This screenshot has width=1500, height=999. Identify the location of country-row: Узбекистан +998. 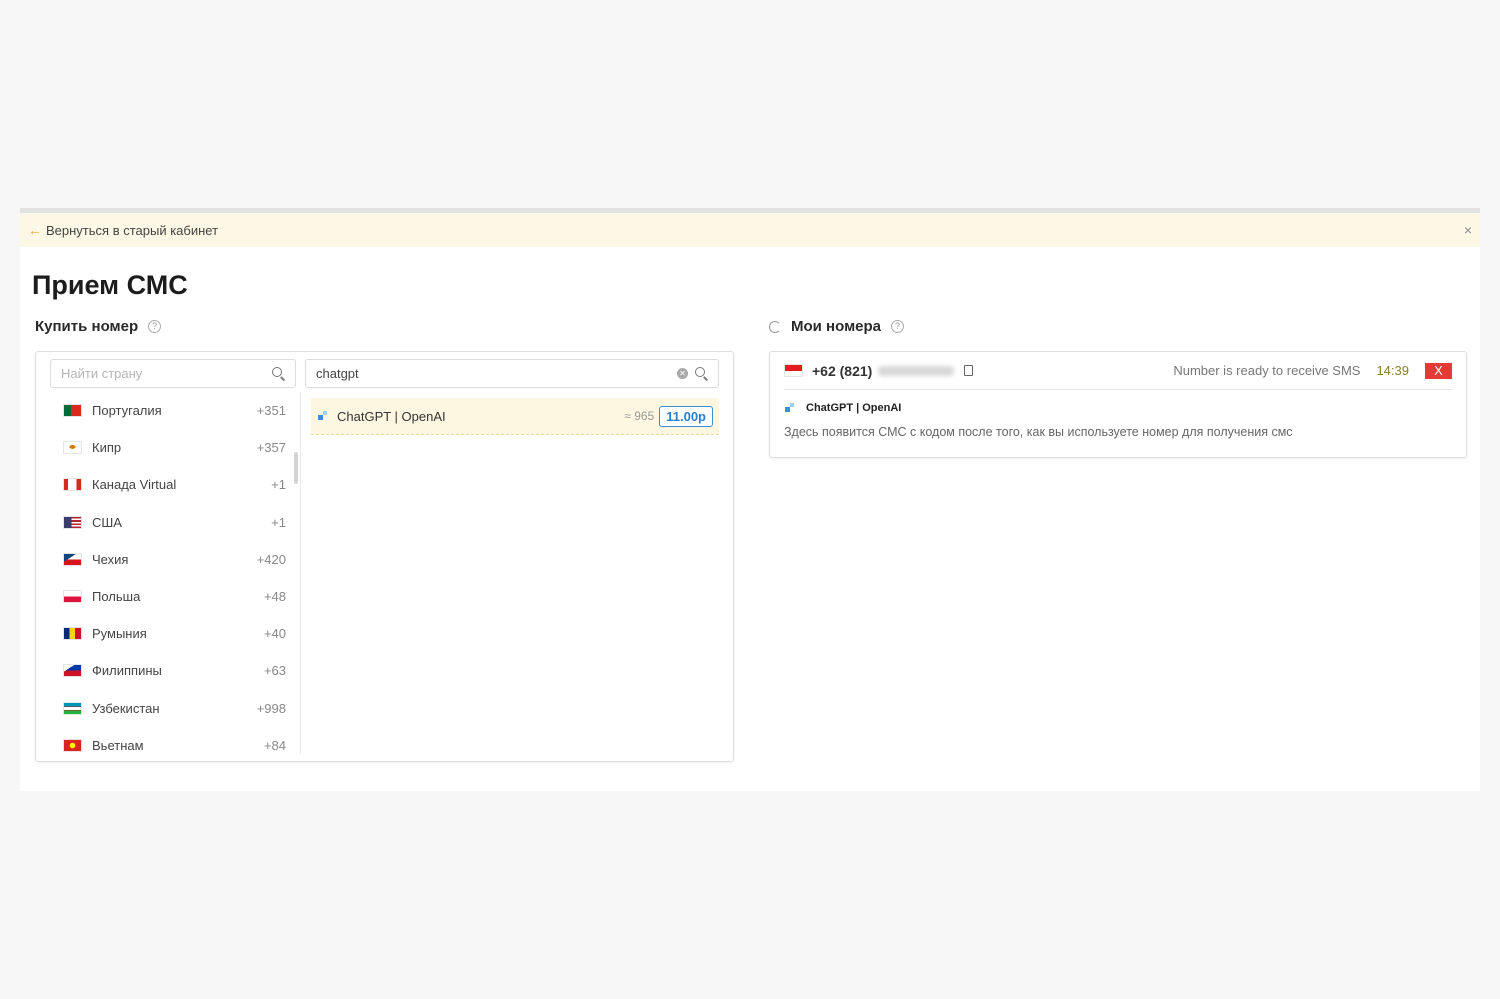
(168, 708).